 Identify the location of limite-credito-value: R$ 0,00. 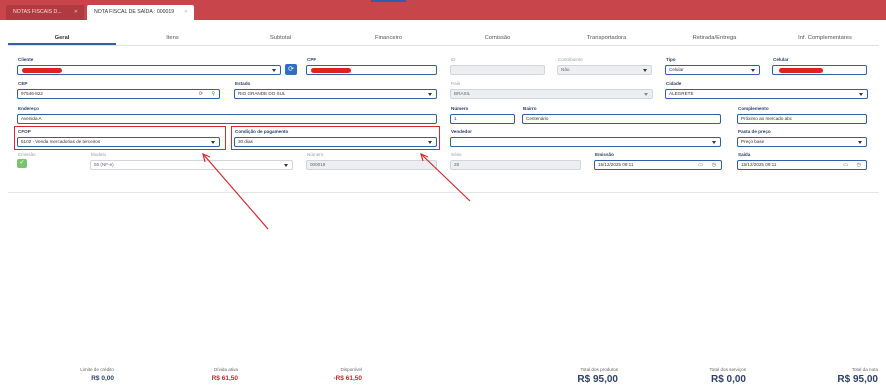
(102, 378).